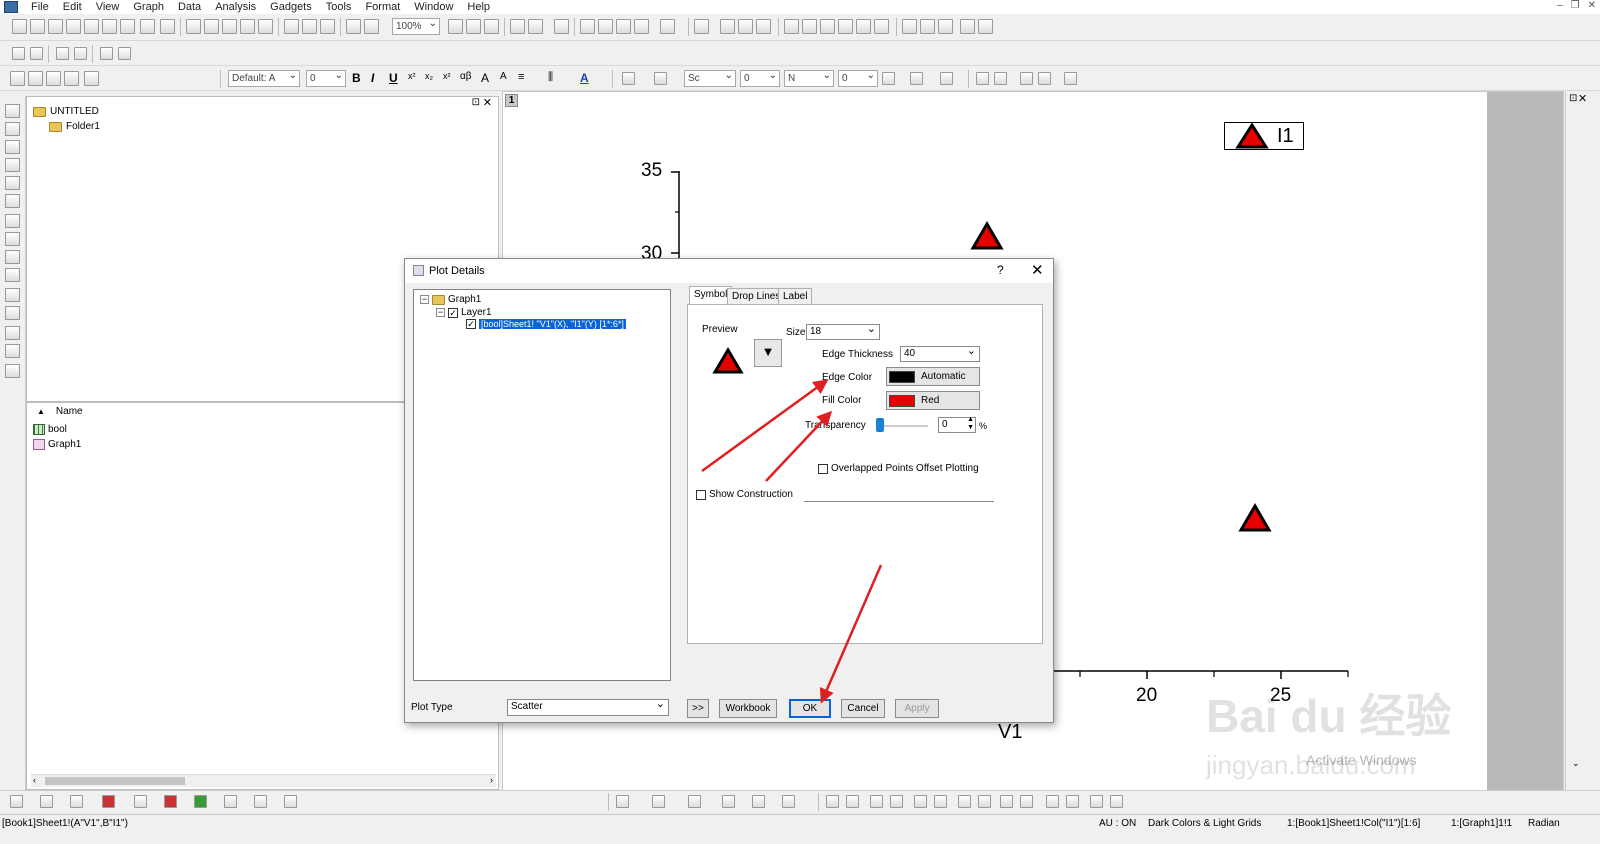  I want to click on line-plot-icon, so click(16, 801).